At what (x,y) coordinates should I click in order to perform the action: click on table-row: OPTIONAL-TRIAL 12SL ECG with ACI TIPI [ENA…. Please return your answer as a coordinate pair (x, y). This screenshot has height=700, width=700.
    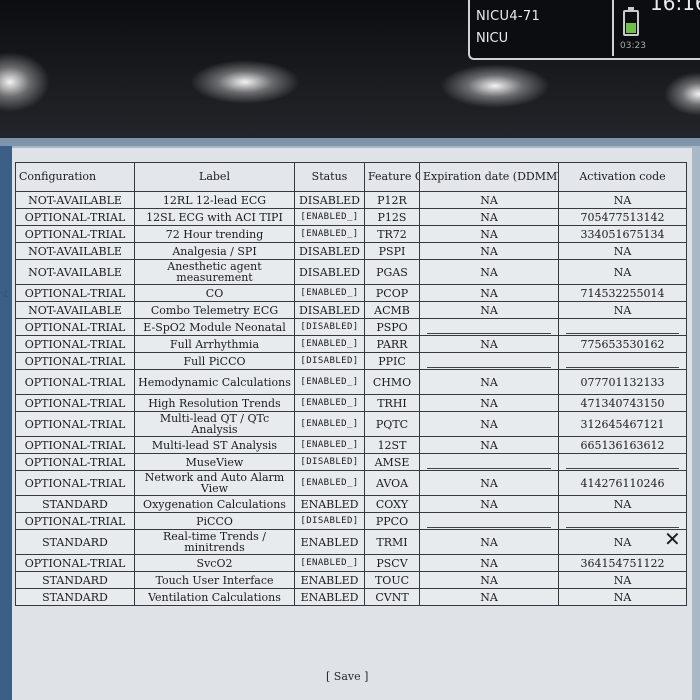
    Looking at the image, I should click on (351, 217).